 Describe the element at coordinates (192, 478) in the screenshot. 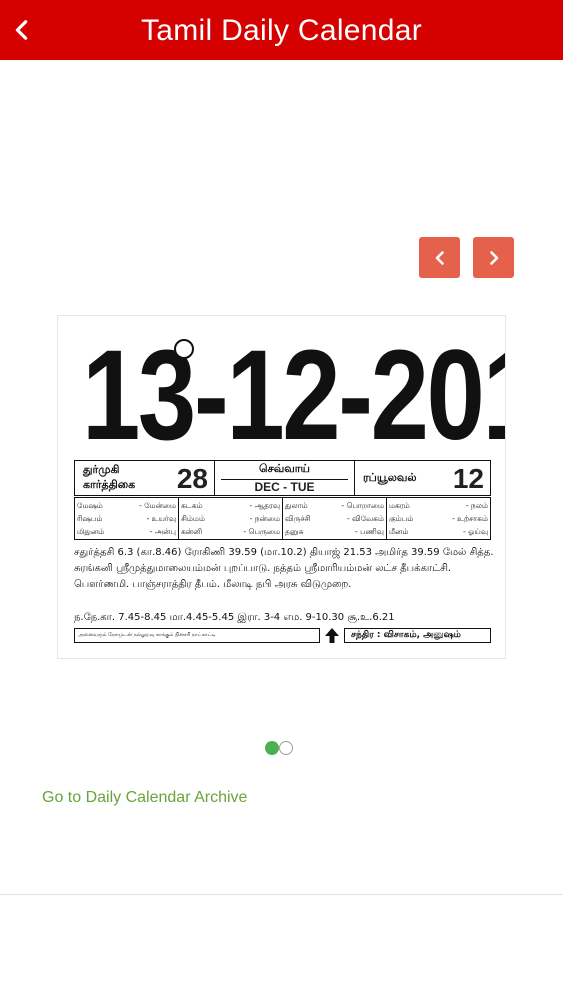

I see `tamil-day-number: 28` at that location.